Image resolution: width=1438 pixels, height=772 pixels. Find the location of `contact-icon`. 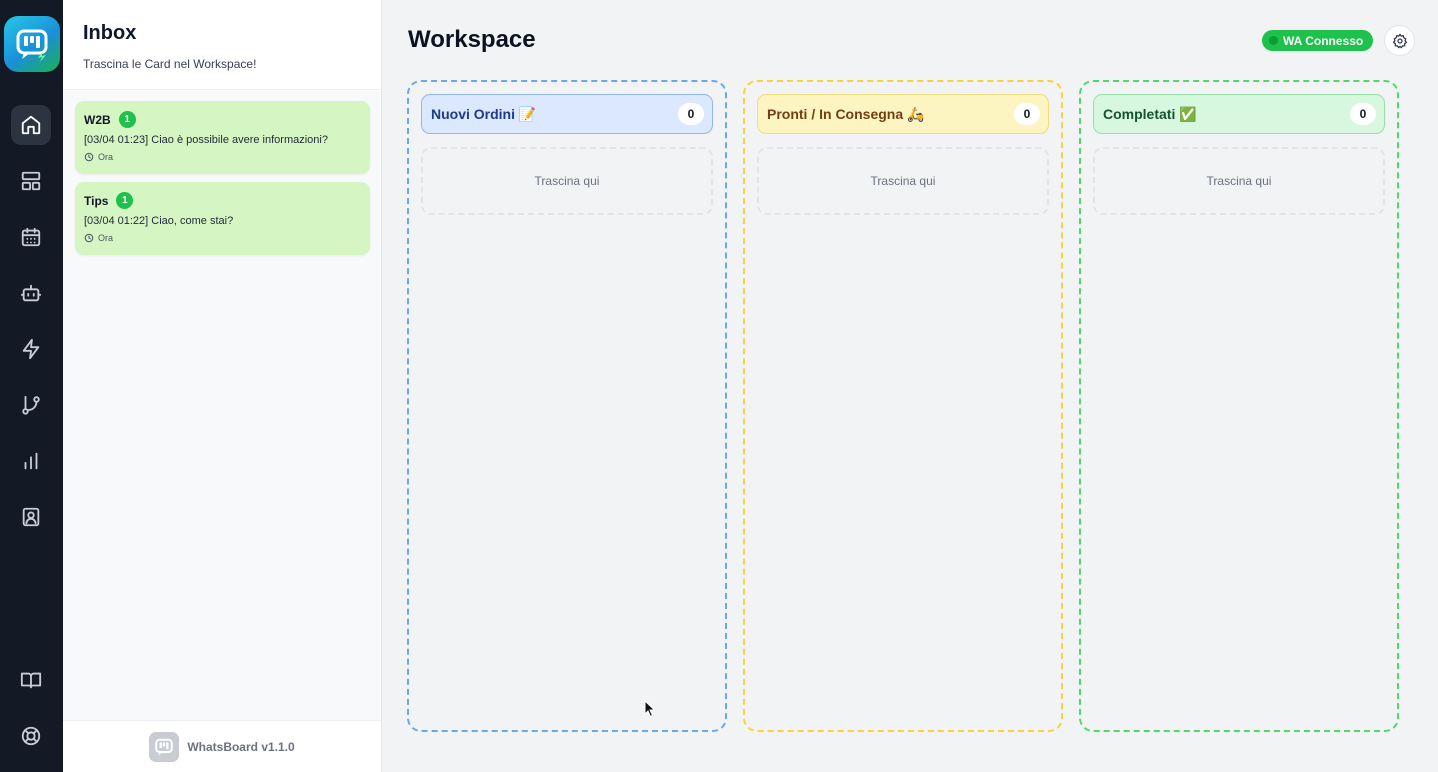

contact-icon is located at coordinates (31, 517).